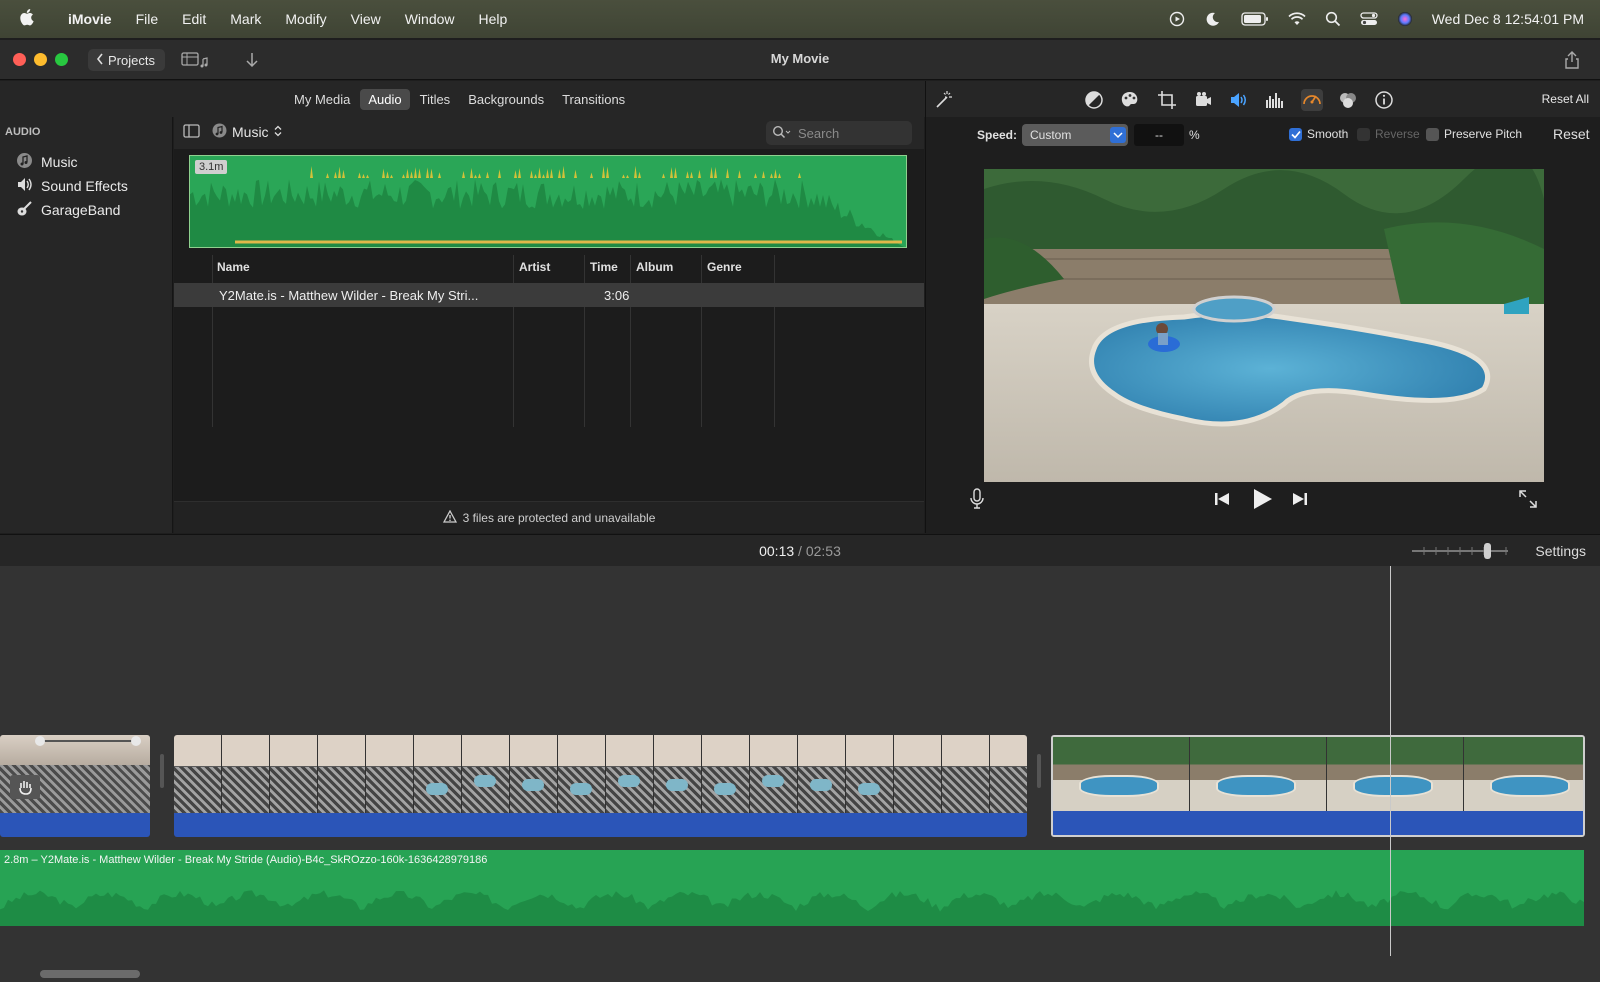 This screenshot has width=1600, height=982. I want to click on menu-edit: Edit, so click(194, 19).